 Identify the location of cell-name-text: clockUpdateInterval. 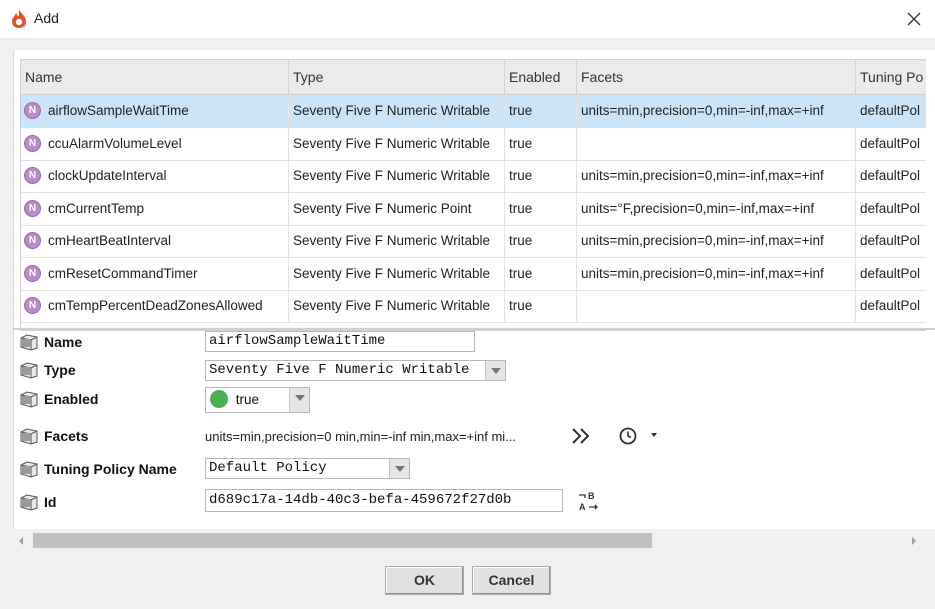
(107, 175).